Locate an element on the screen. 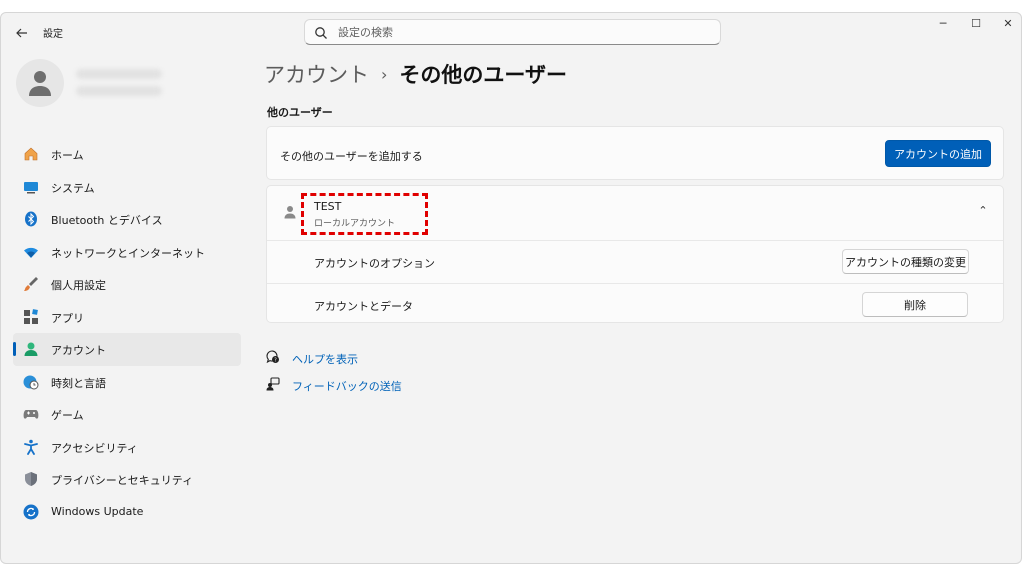 Image resolution: width=1024 pixels, height=576 pixels. add-user-label: その他のユーザーを追加する is located at coordinates (351, 156).